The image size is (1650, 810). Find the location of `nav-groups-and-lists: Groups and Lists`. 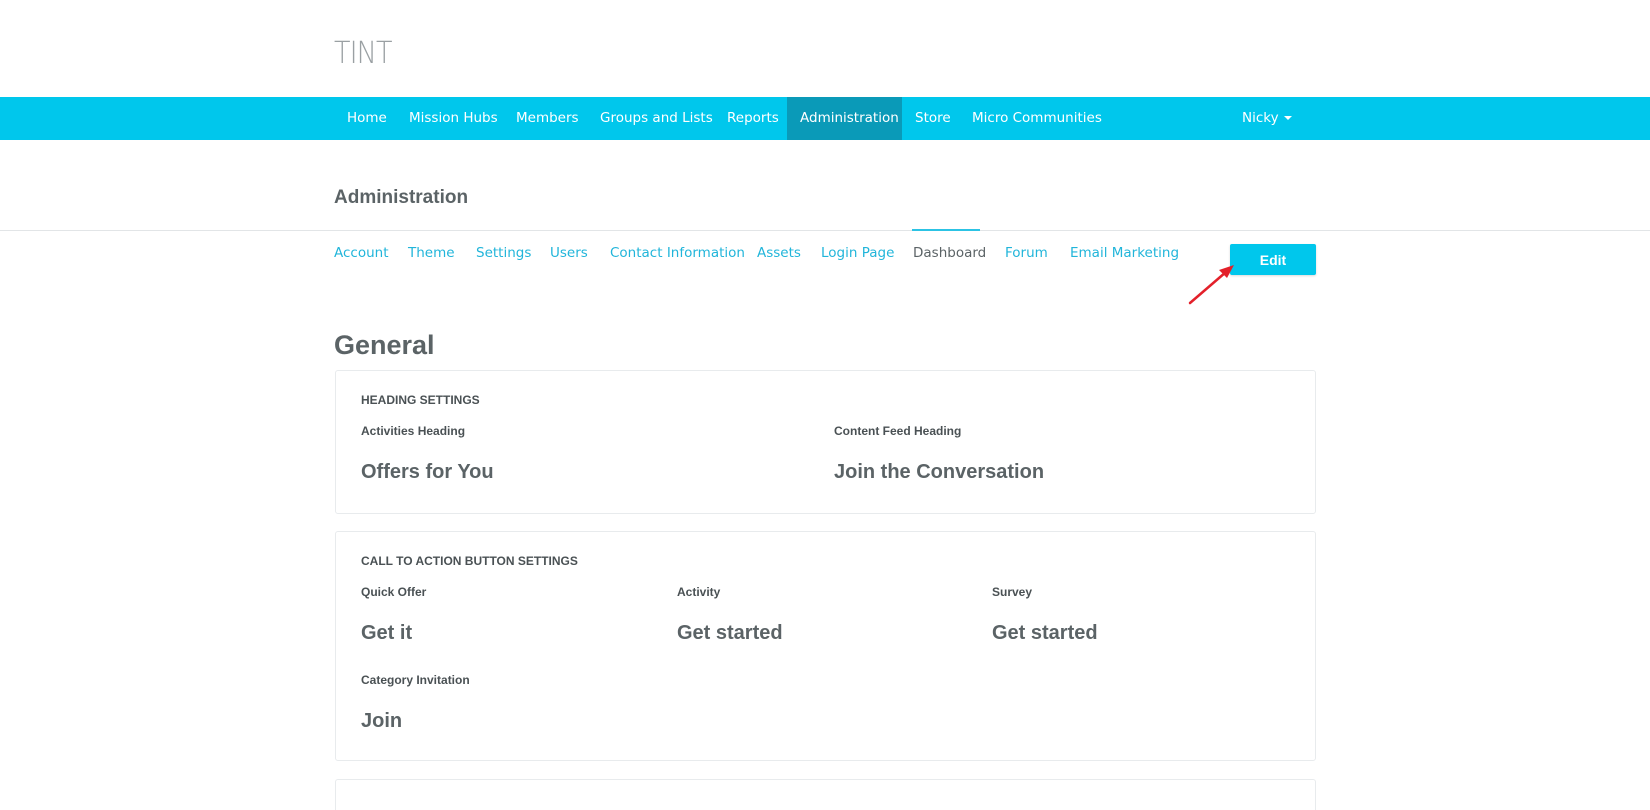

nav-groups-and-lists: Groups and Lists is located at coordinates (656, 118).